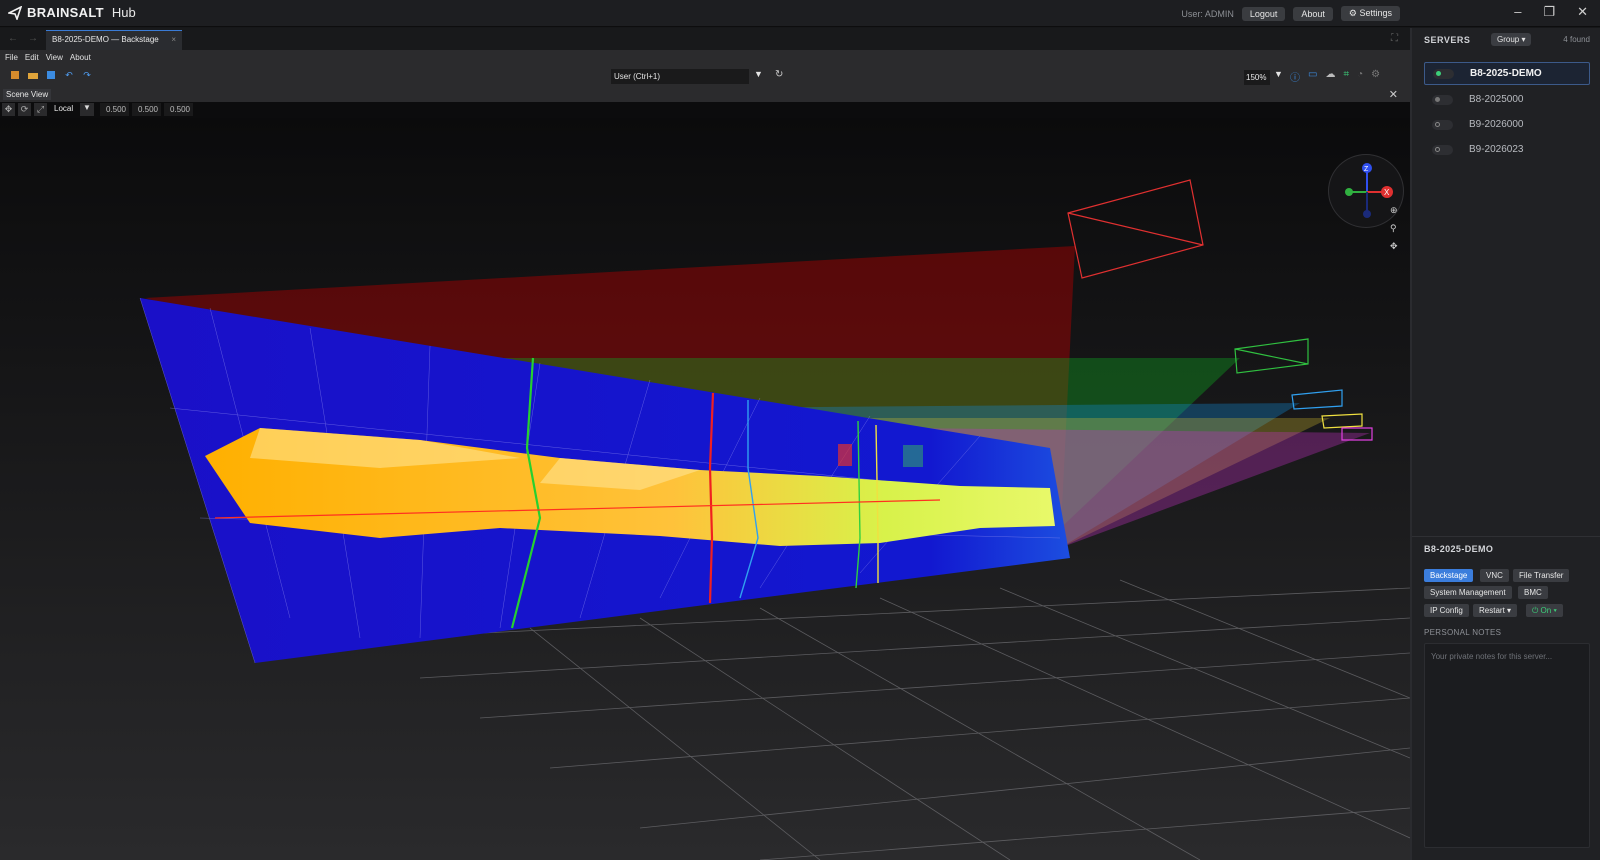 The height and width of the screenshot is (860, 1600). What do you see at coordinates (1511, 39) in the screenshot?
I see `group-dropdown: Group ▾` at bounding box center [1511, 39].